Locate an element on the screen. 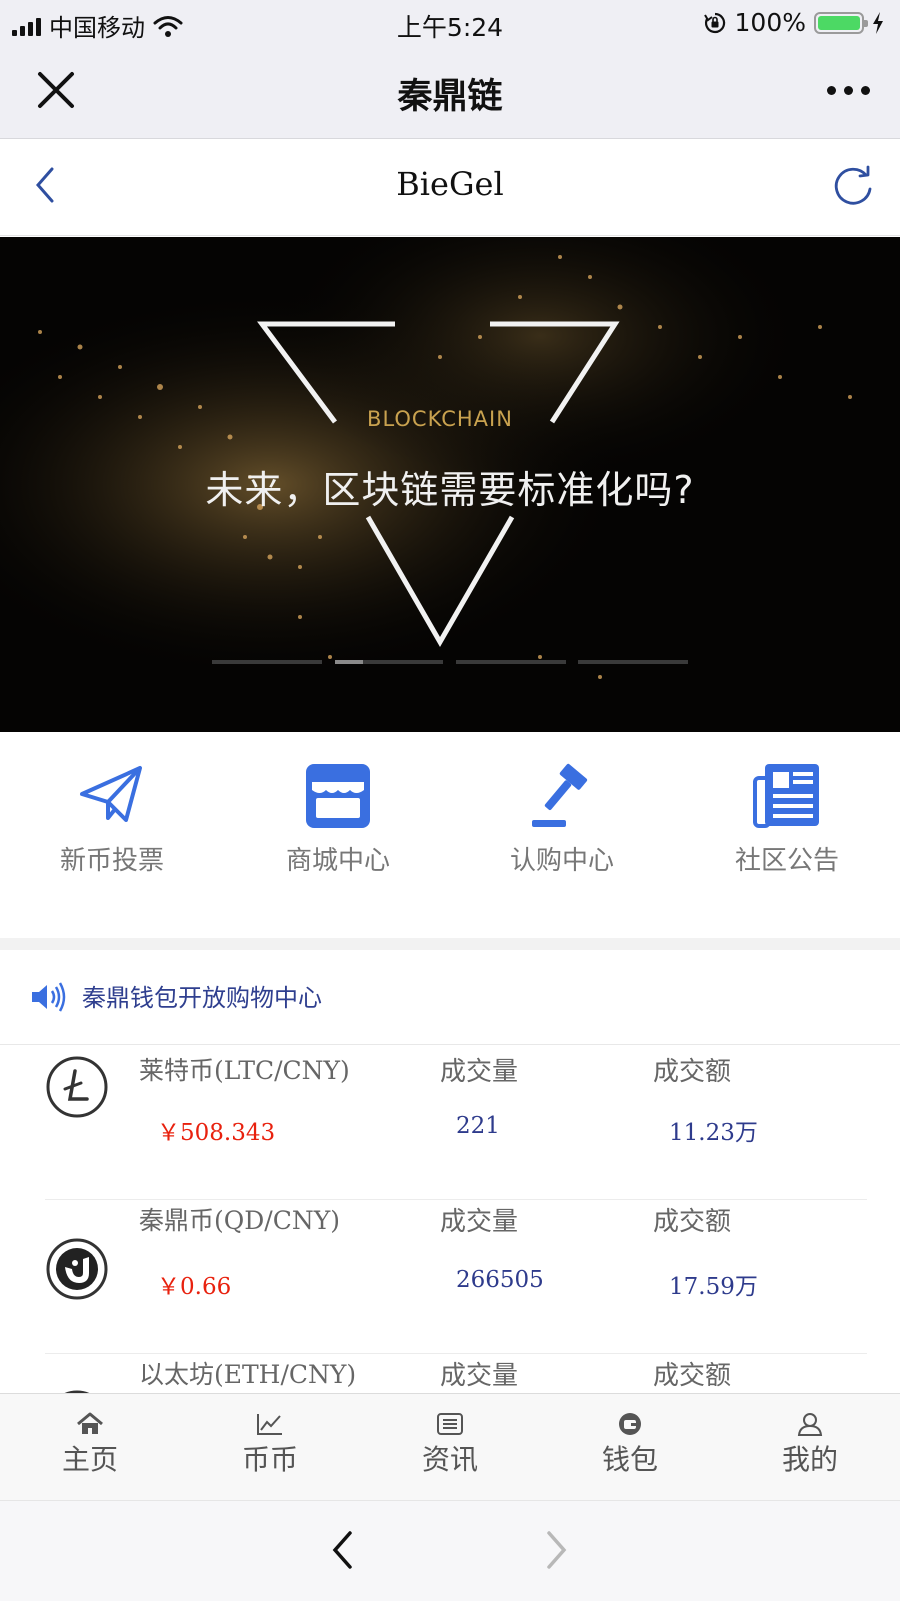  quick-menu-label: 新币投票 is located at coordinates (111, 861).